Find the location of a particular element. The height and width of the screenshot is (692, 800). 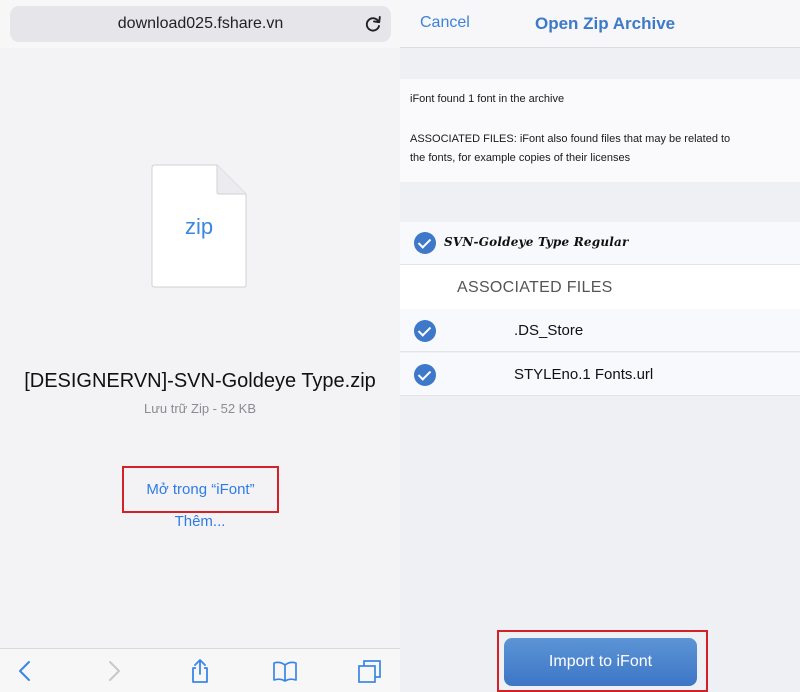

cancel-button: Cancel is located at coordinates (445, 23).